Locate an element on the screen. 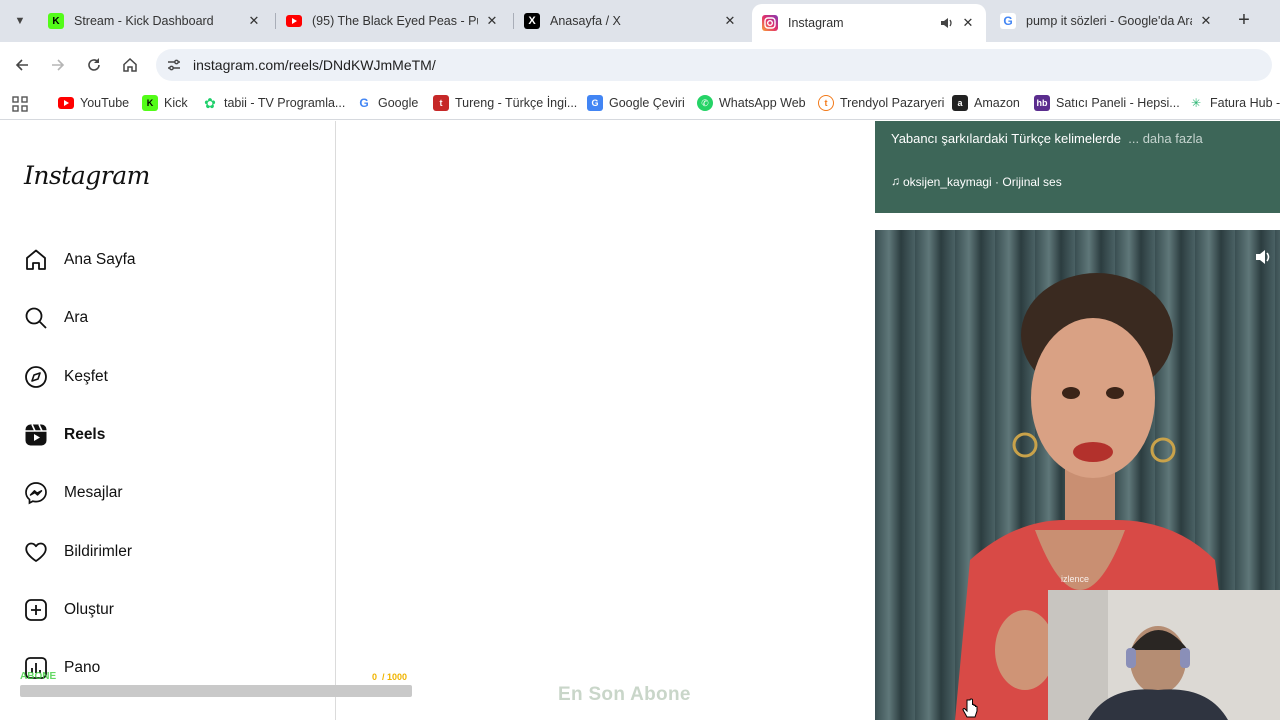 This screenshot has height=720, width=1280. bookmark-google: G Google is located at coordinates (387, 103).